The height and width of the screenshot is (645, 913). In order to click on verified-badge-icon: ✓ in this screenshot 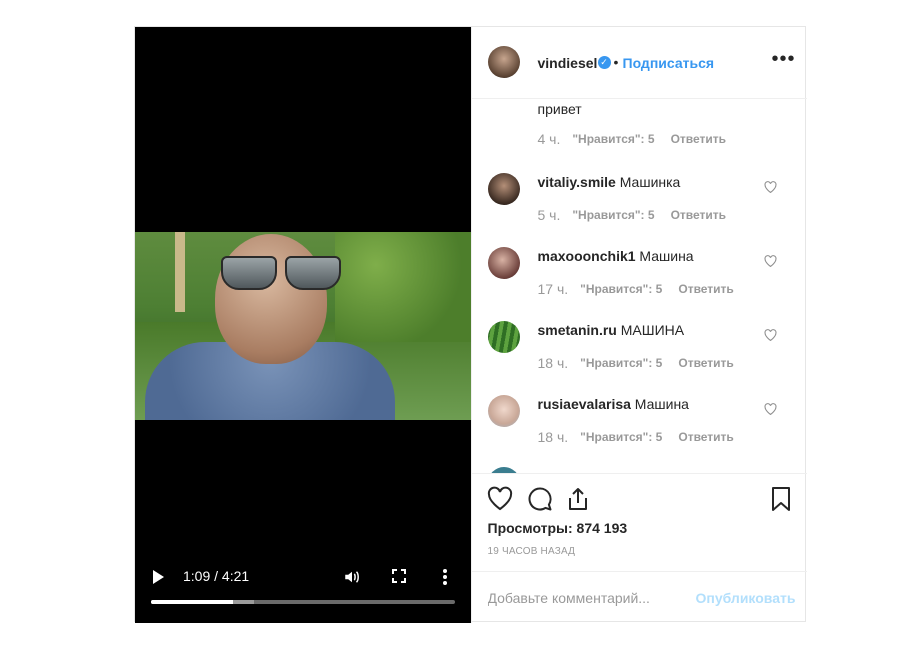, I will do `click(604, 62)`.